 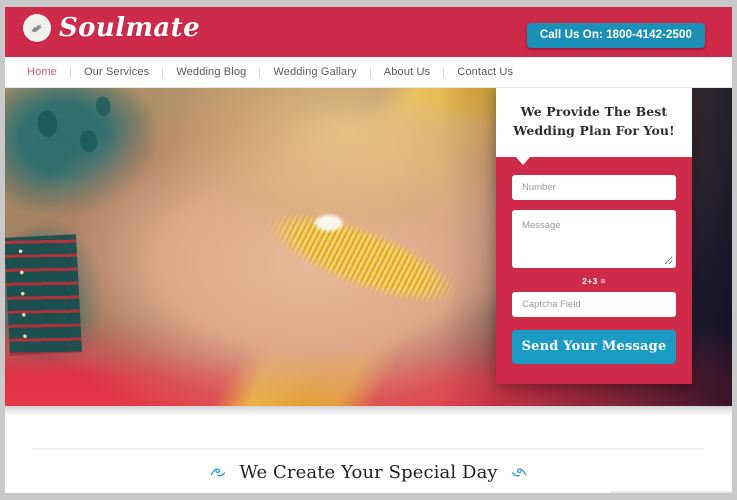 I want to click on swirl-flourish-icon-left, so click(x=218, y=472).